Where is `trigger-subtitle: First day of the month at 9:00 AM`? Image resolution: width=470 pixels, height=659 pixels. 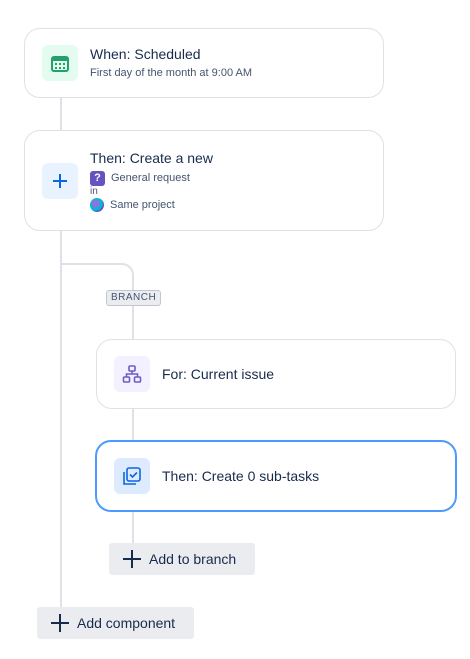 trigger-subtitle: First day of the month at 9:00 AM is located at coordinates (171, 73).